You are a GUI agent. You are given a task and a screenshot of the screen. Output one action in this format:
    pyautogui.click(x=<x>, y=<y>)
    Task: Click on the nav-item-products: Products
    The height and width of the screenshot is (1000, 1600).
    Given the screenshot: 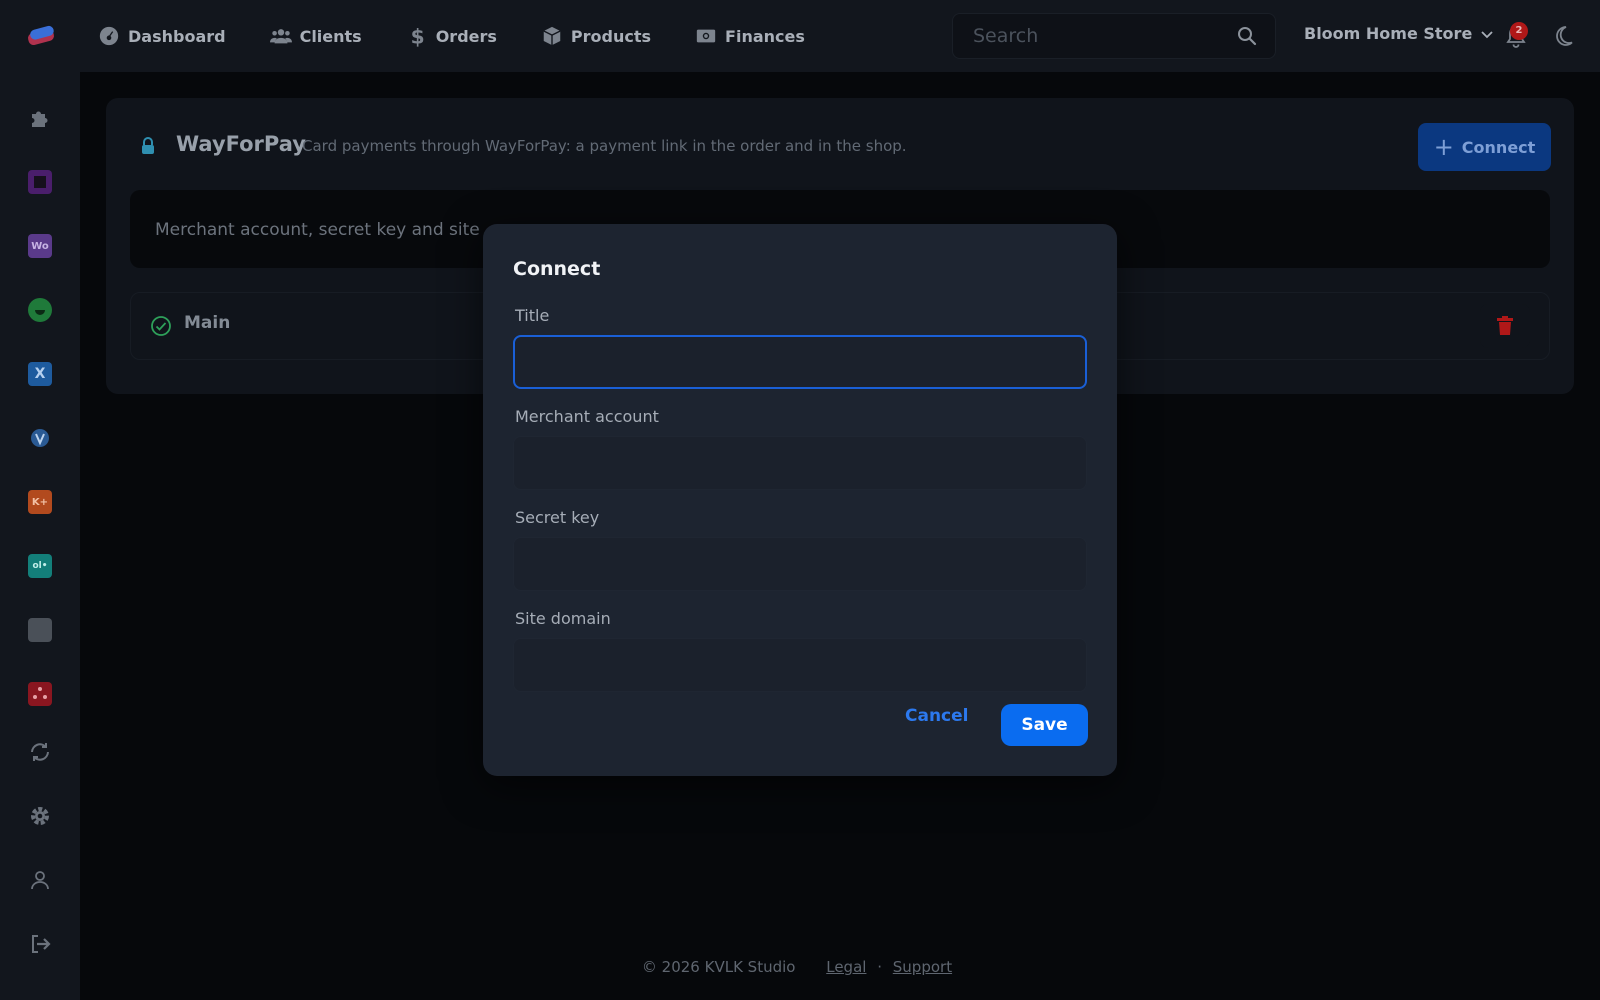 What is the action you would take?
    pyautogui.click(x=596, y=36)
    